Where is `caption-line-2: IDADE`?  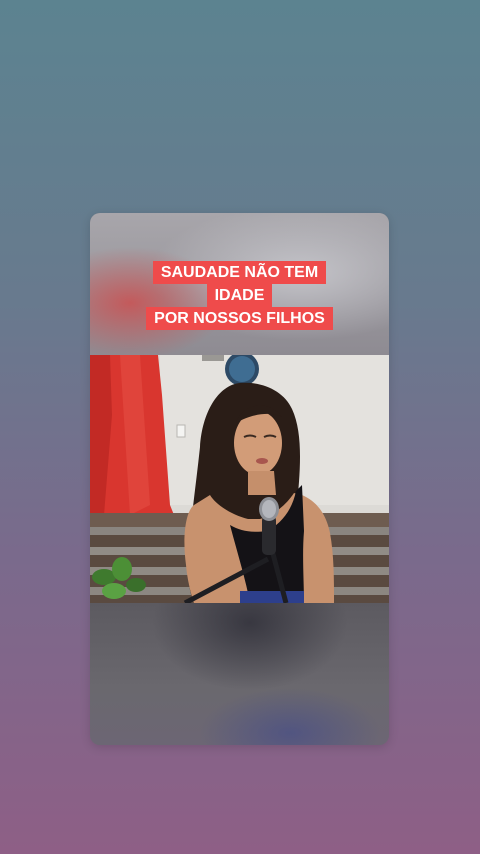
caption-line-2: IDADE is located at coordinates (239, 295).